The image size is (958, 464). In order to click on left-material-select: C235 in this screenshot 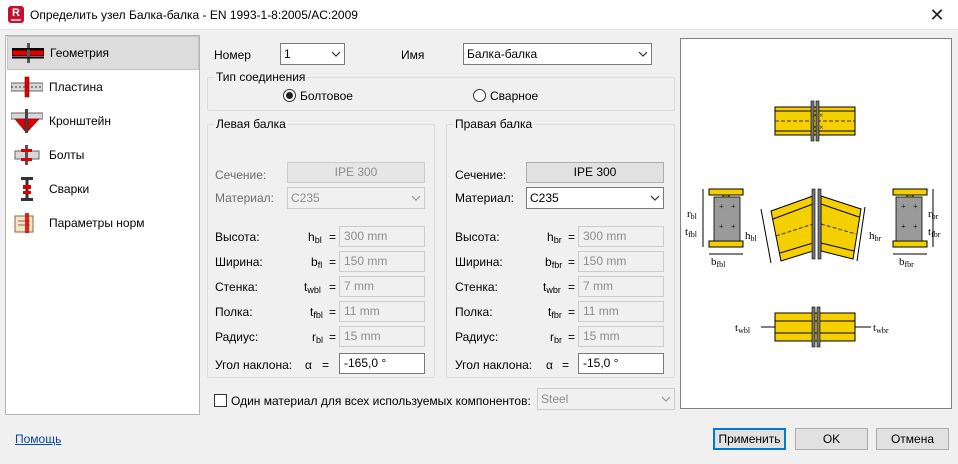, I will do `click(356, 198)`.